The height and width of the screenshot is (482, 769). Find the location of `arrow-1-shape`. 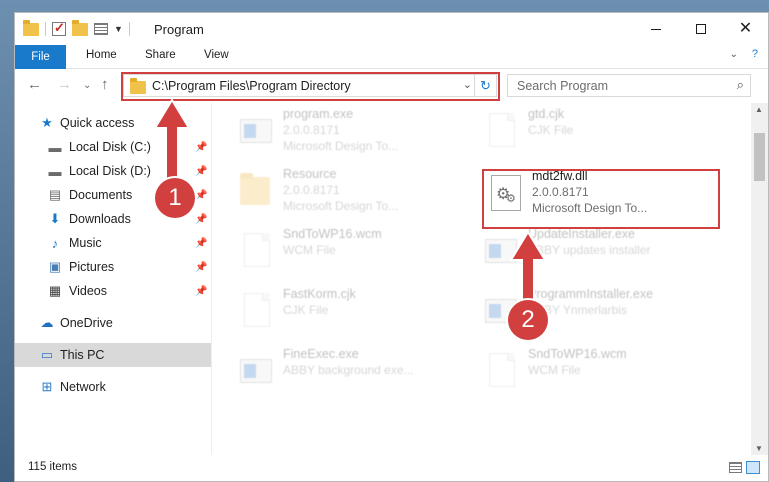

arrow-1-shape is located at coordinates (172, 140).